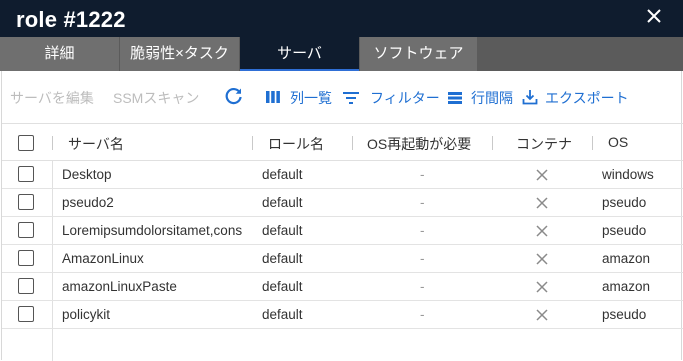 The width and height of the screenshot is (683, 361). Describe the element at coordinates (160, 314) in the screenshot. I see `cell-server-name: policykit` at that location.